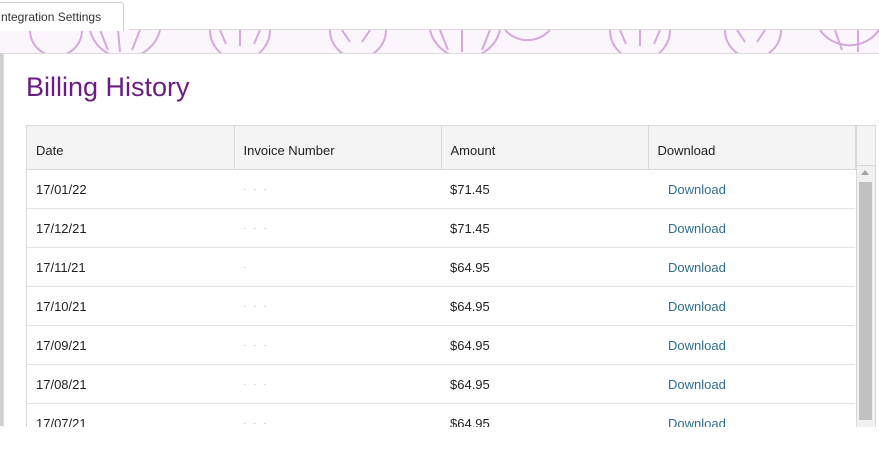  I want to click on table-row: 17/09/21 · · · $64.95 Download, so click(441, 345).